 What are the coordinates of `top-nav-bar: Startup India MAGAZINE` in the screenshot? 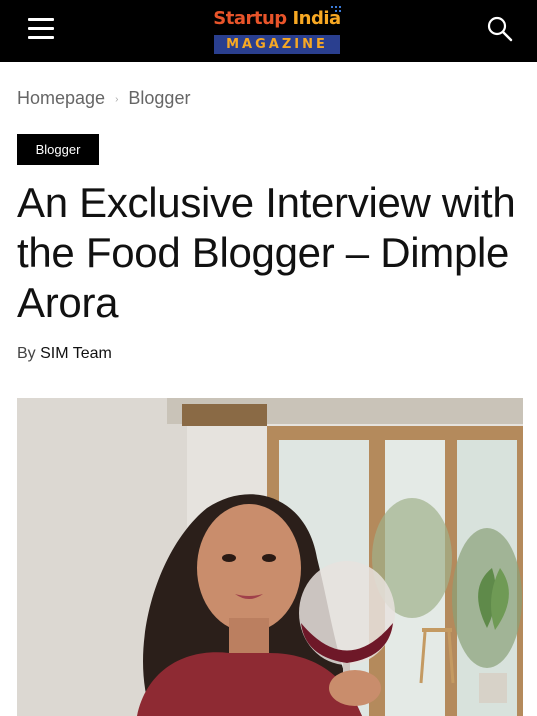 It's located at (268, 31).